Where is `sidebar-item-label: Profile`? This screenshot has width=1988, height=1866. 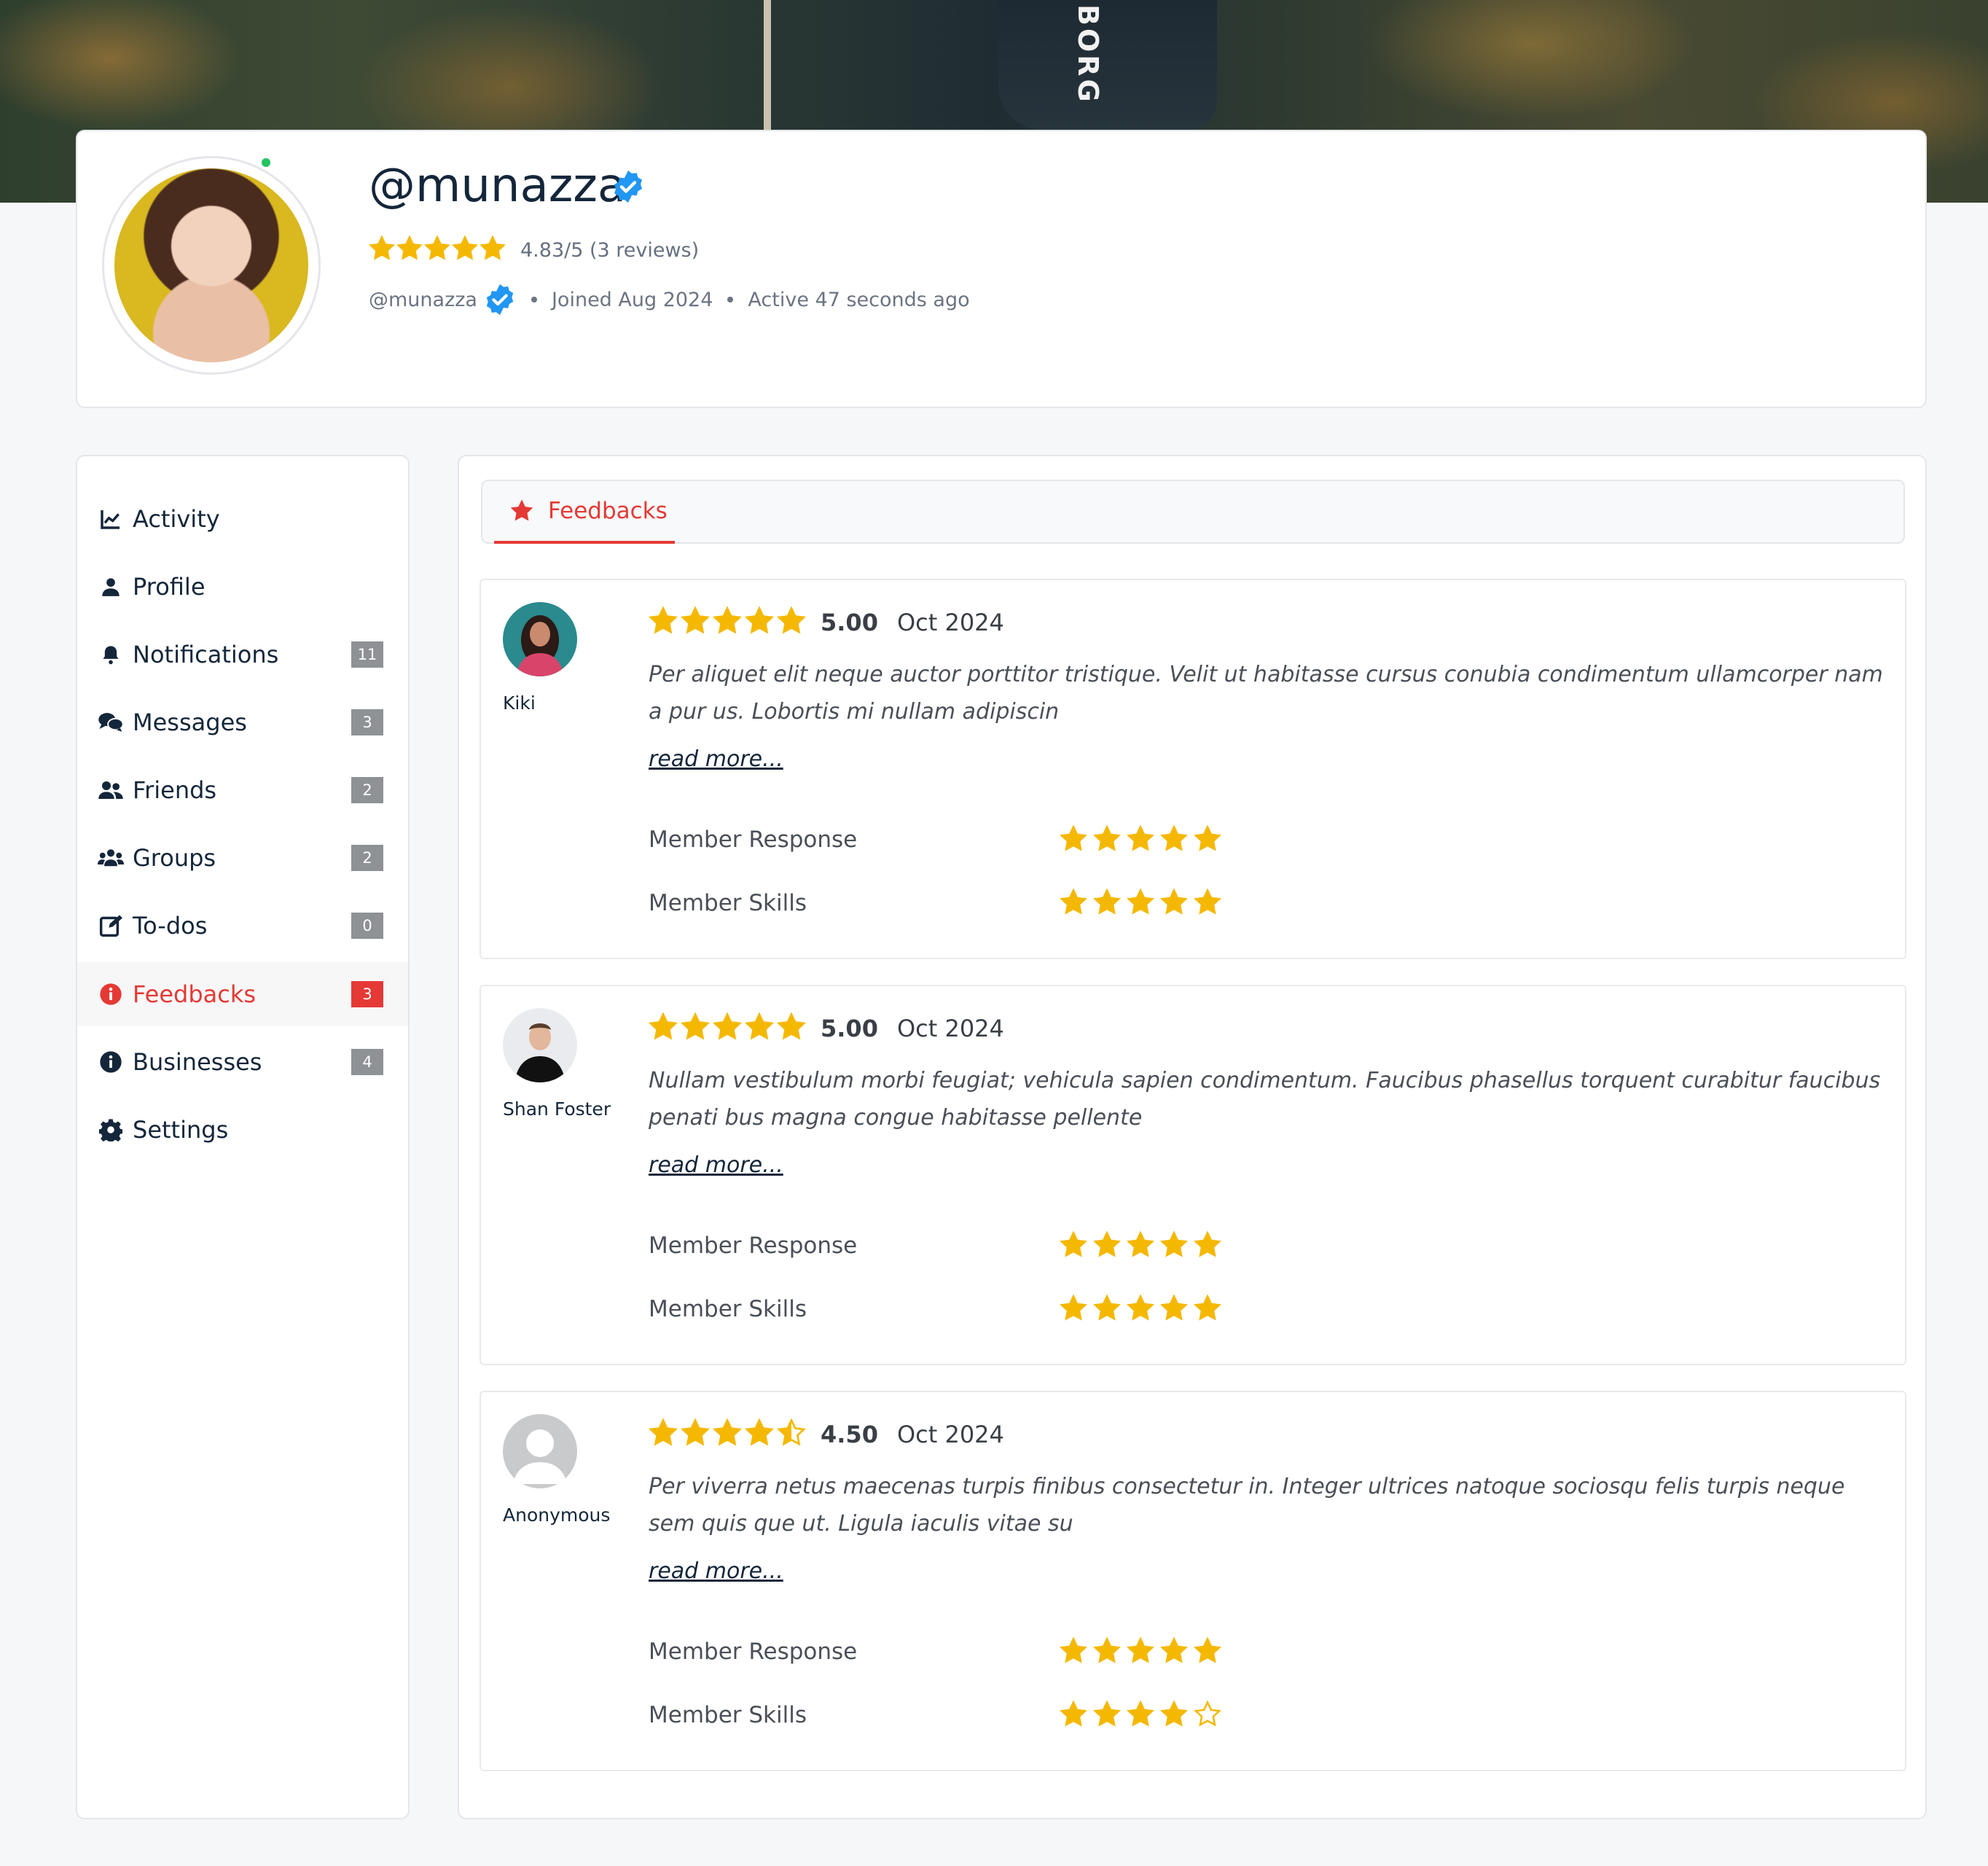
sidebar-item-label: Profile is located at coordinates (169, 587).